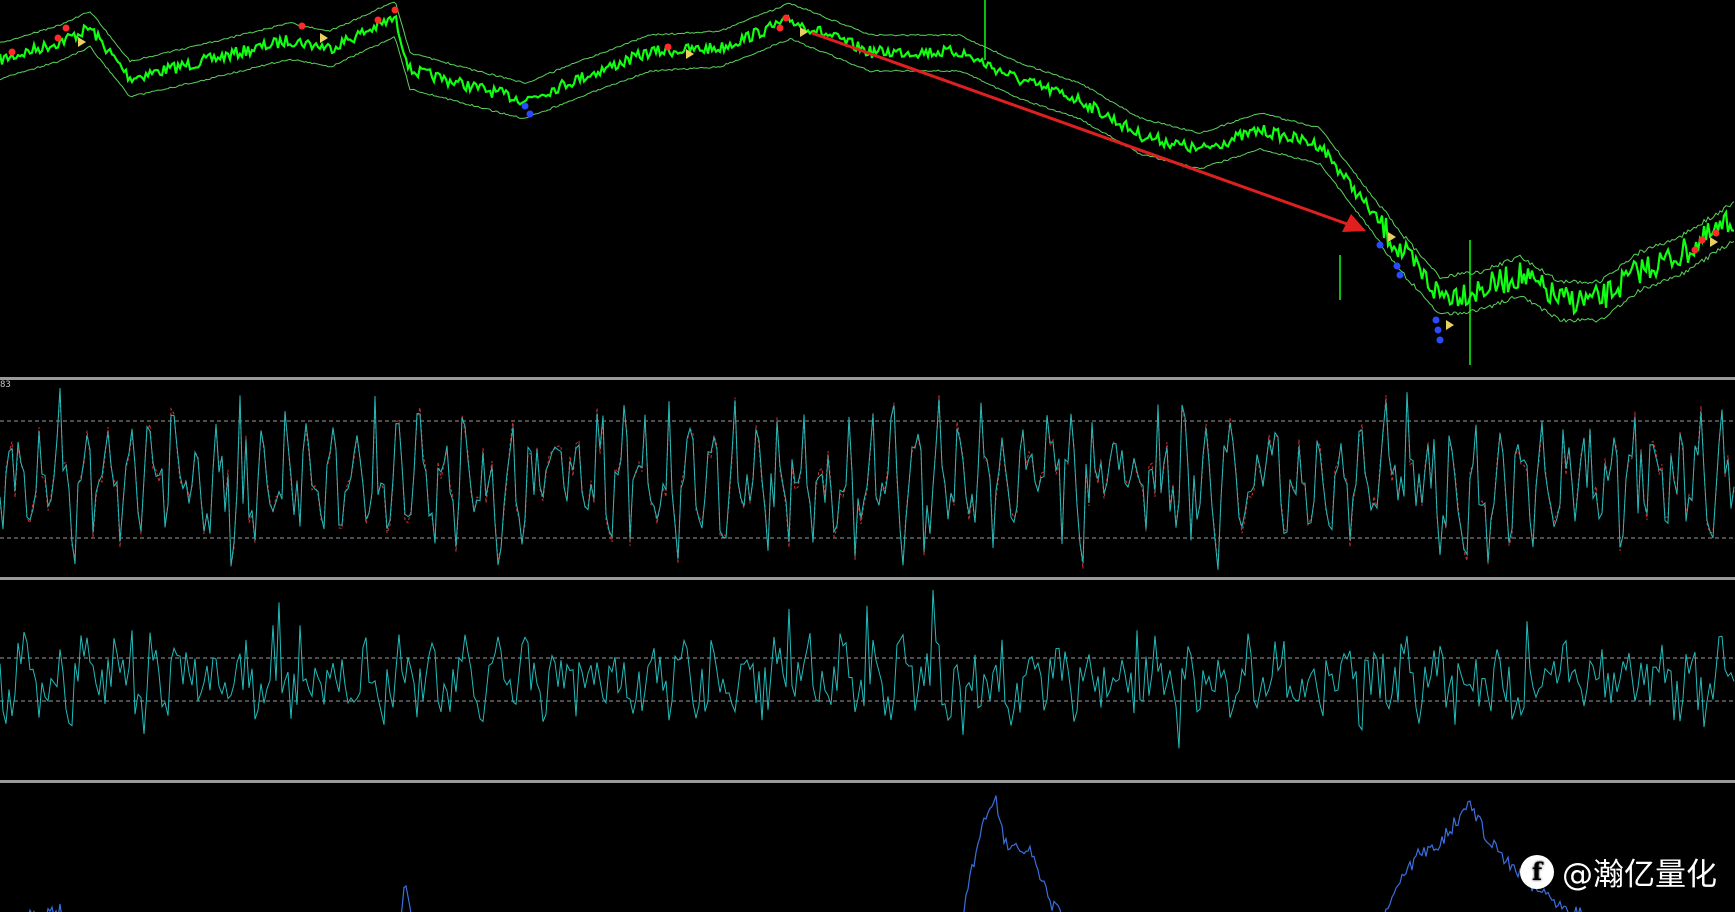 The image size is (1735, 912). I want to click on oscillator-1-label: 83, so click(5, 385).